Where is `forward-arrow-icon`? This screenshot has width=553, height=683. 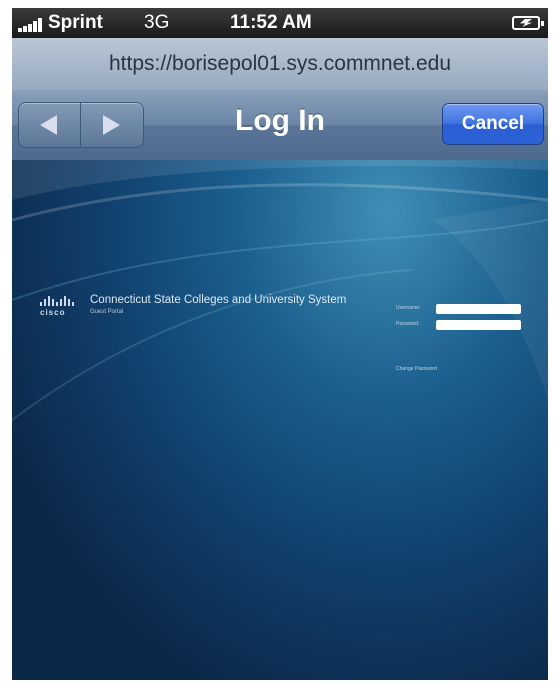 forward-arrow-icon is located at coordinates (111, 125).